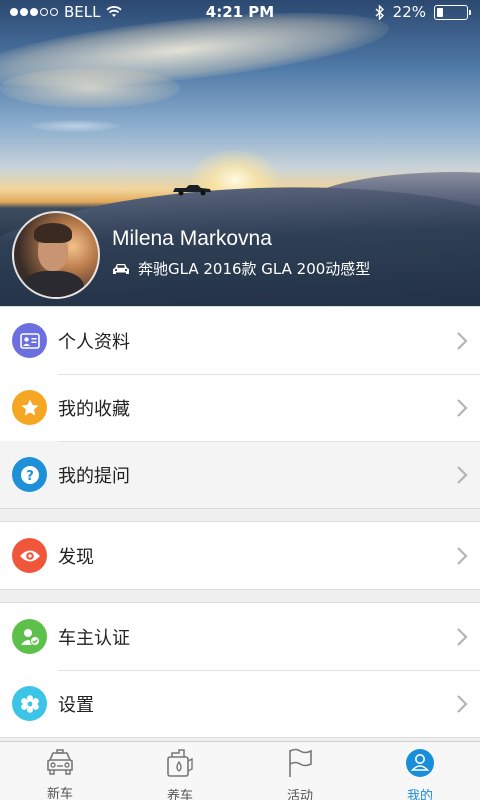 The image size is (480, 800). I want to click on menu-item-label: 车主认证, so click(94, 638).